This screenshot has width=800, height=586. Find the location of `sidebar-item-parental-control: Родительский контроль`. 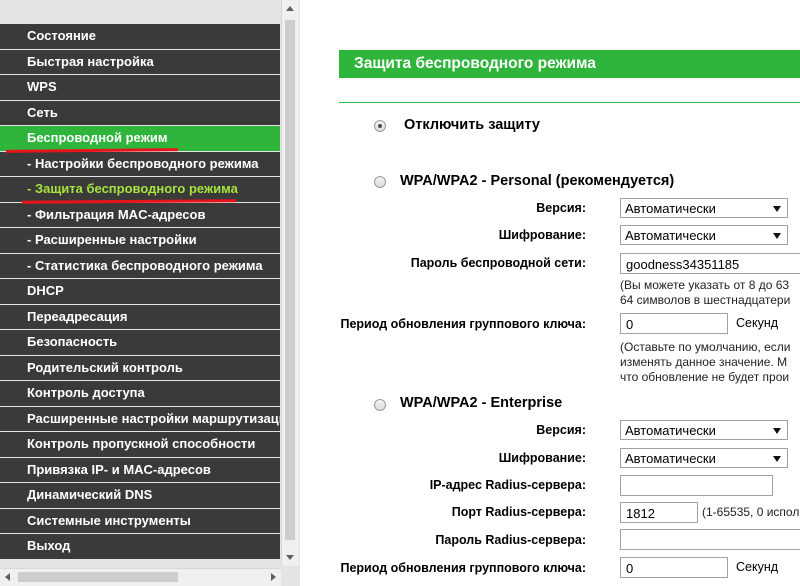

sidebar-item-parental-control: Родительский контроль is located at coordinates (140, 367).